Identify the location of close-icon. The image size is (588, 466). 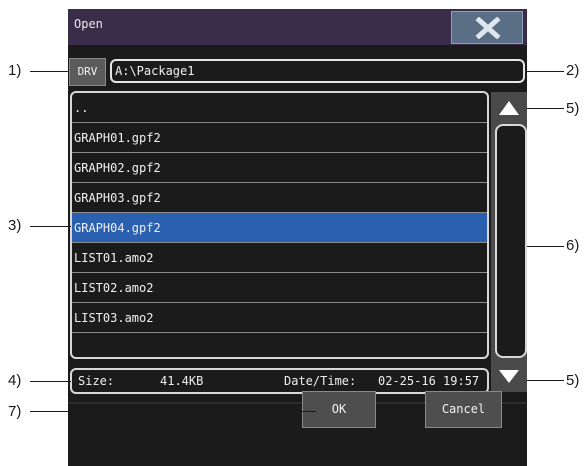
(488, 28).